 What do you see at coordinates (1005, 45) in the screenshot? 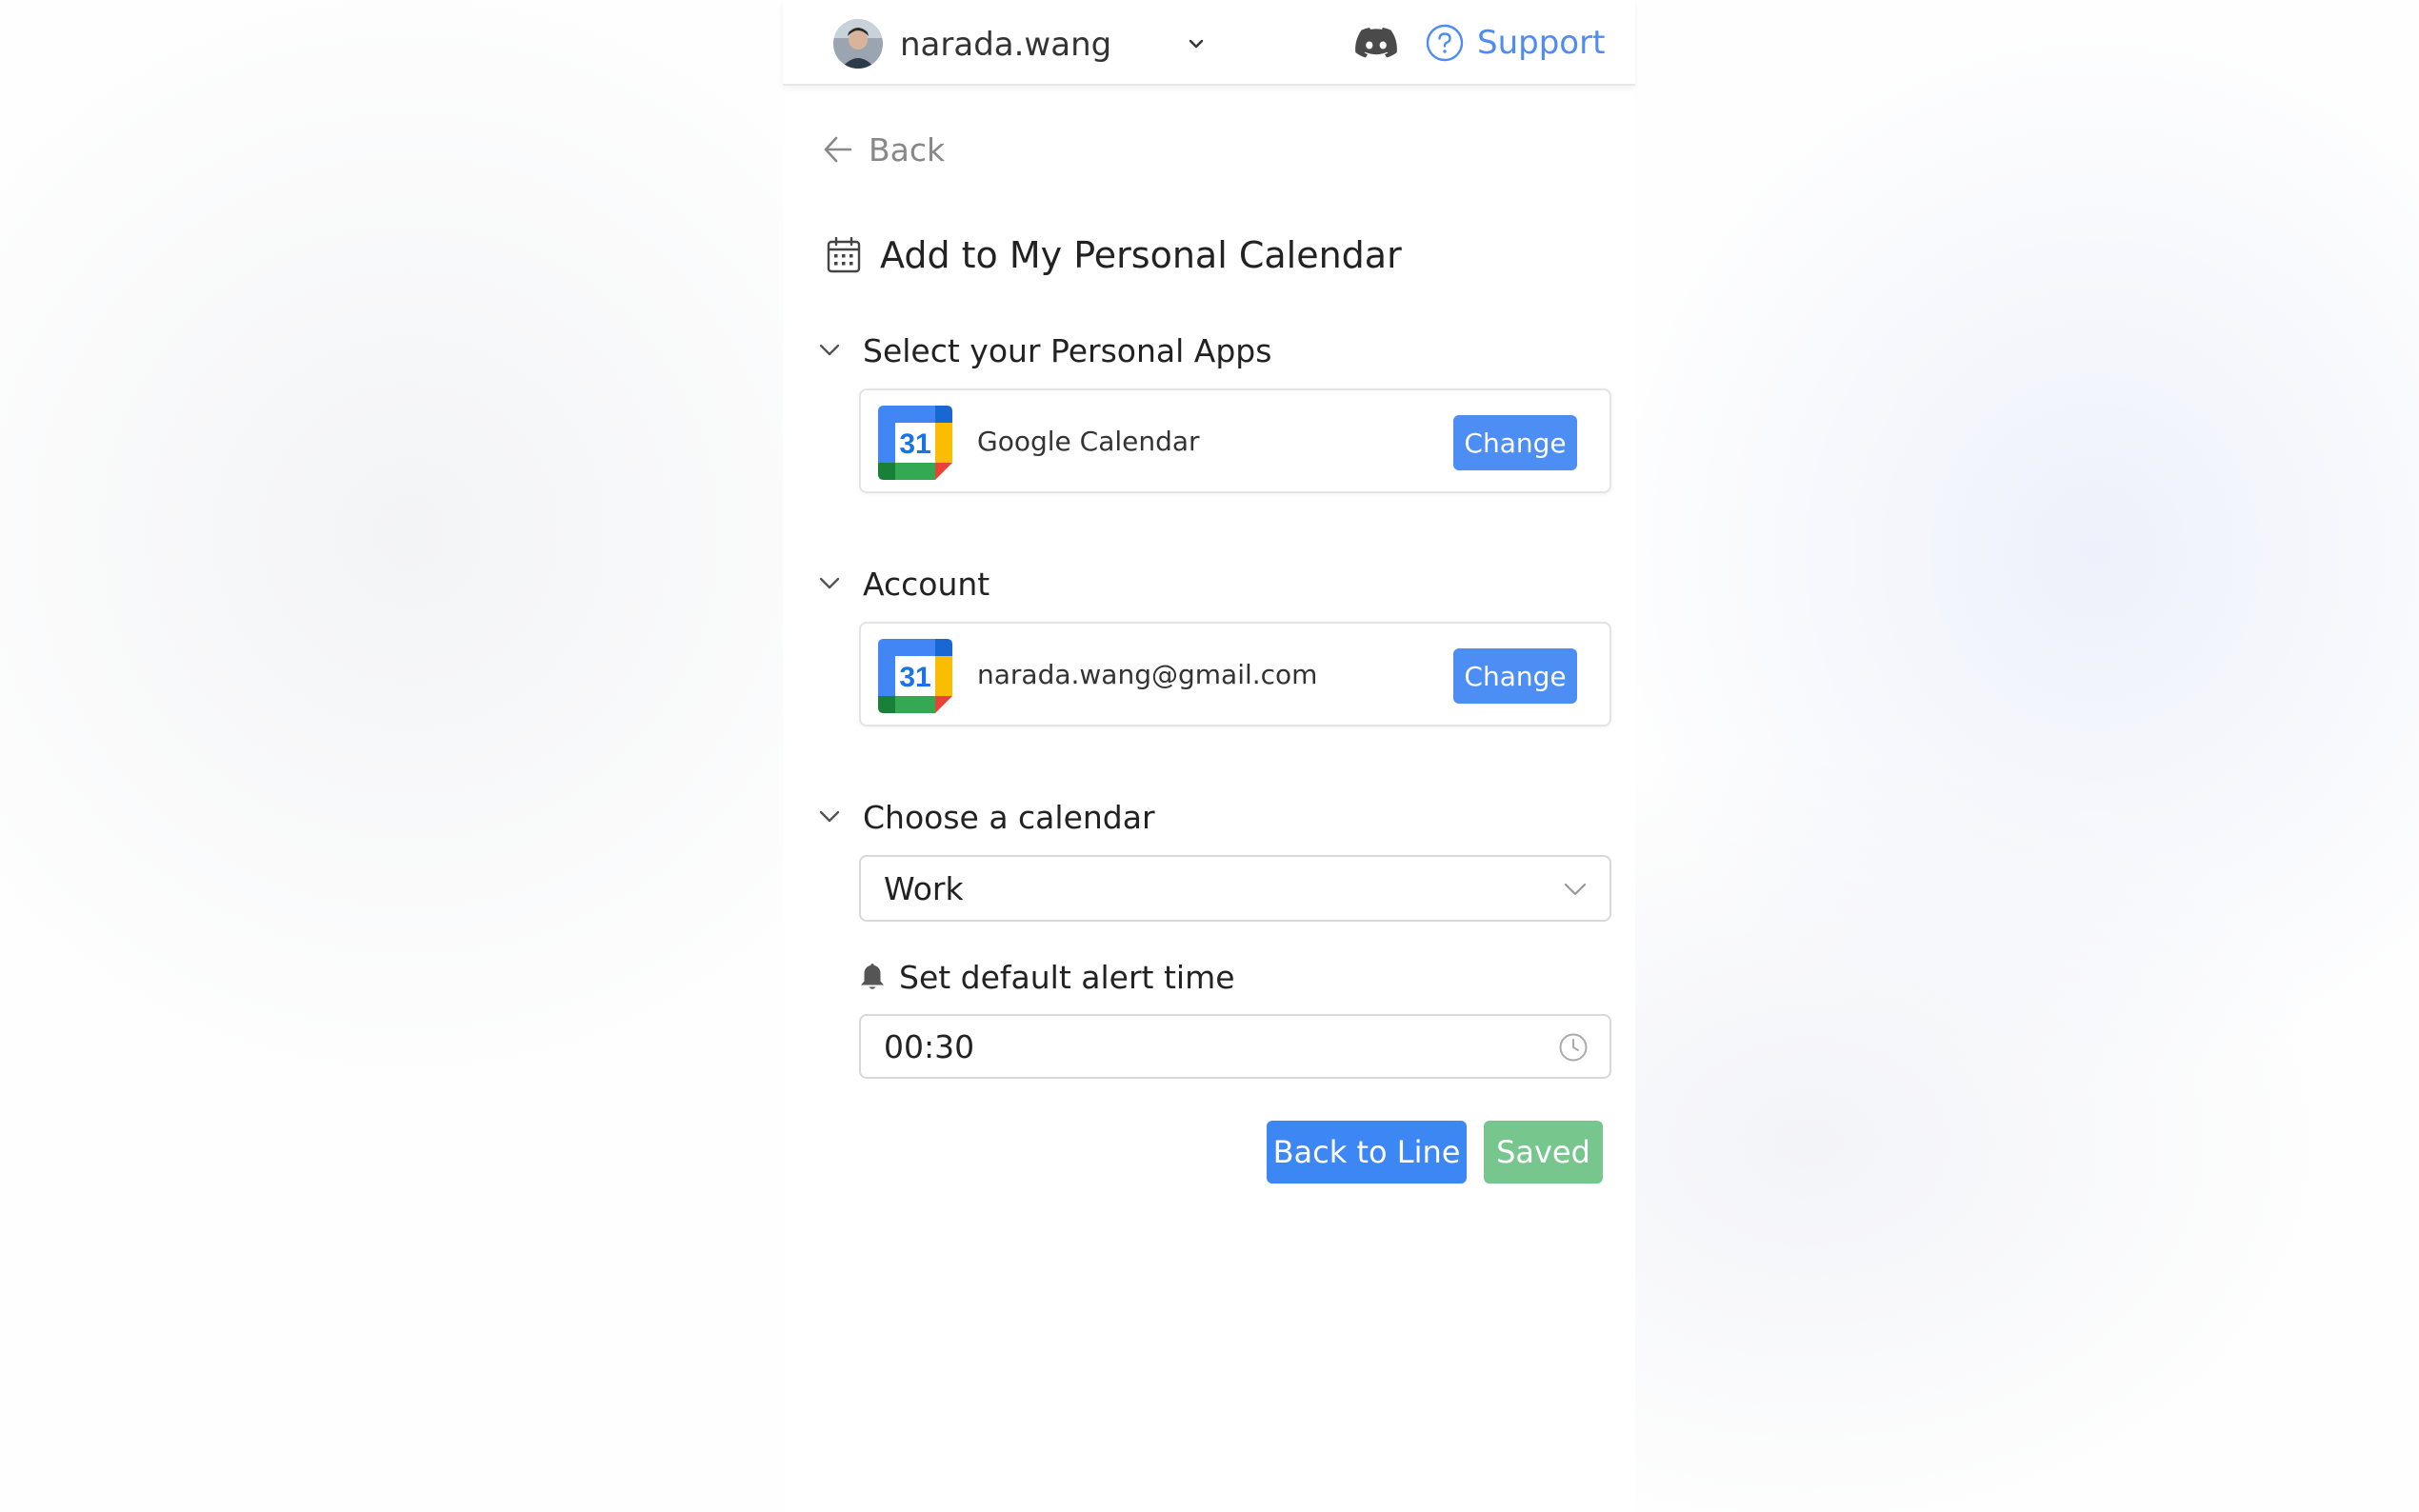
I see `username: narada.wang` at bounding box center [1005, 45].